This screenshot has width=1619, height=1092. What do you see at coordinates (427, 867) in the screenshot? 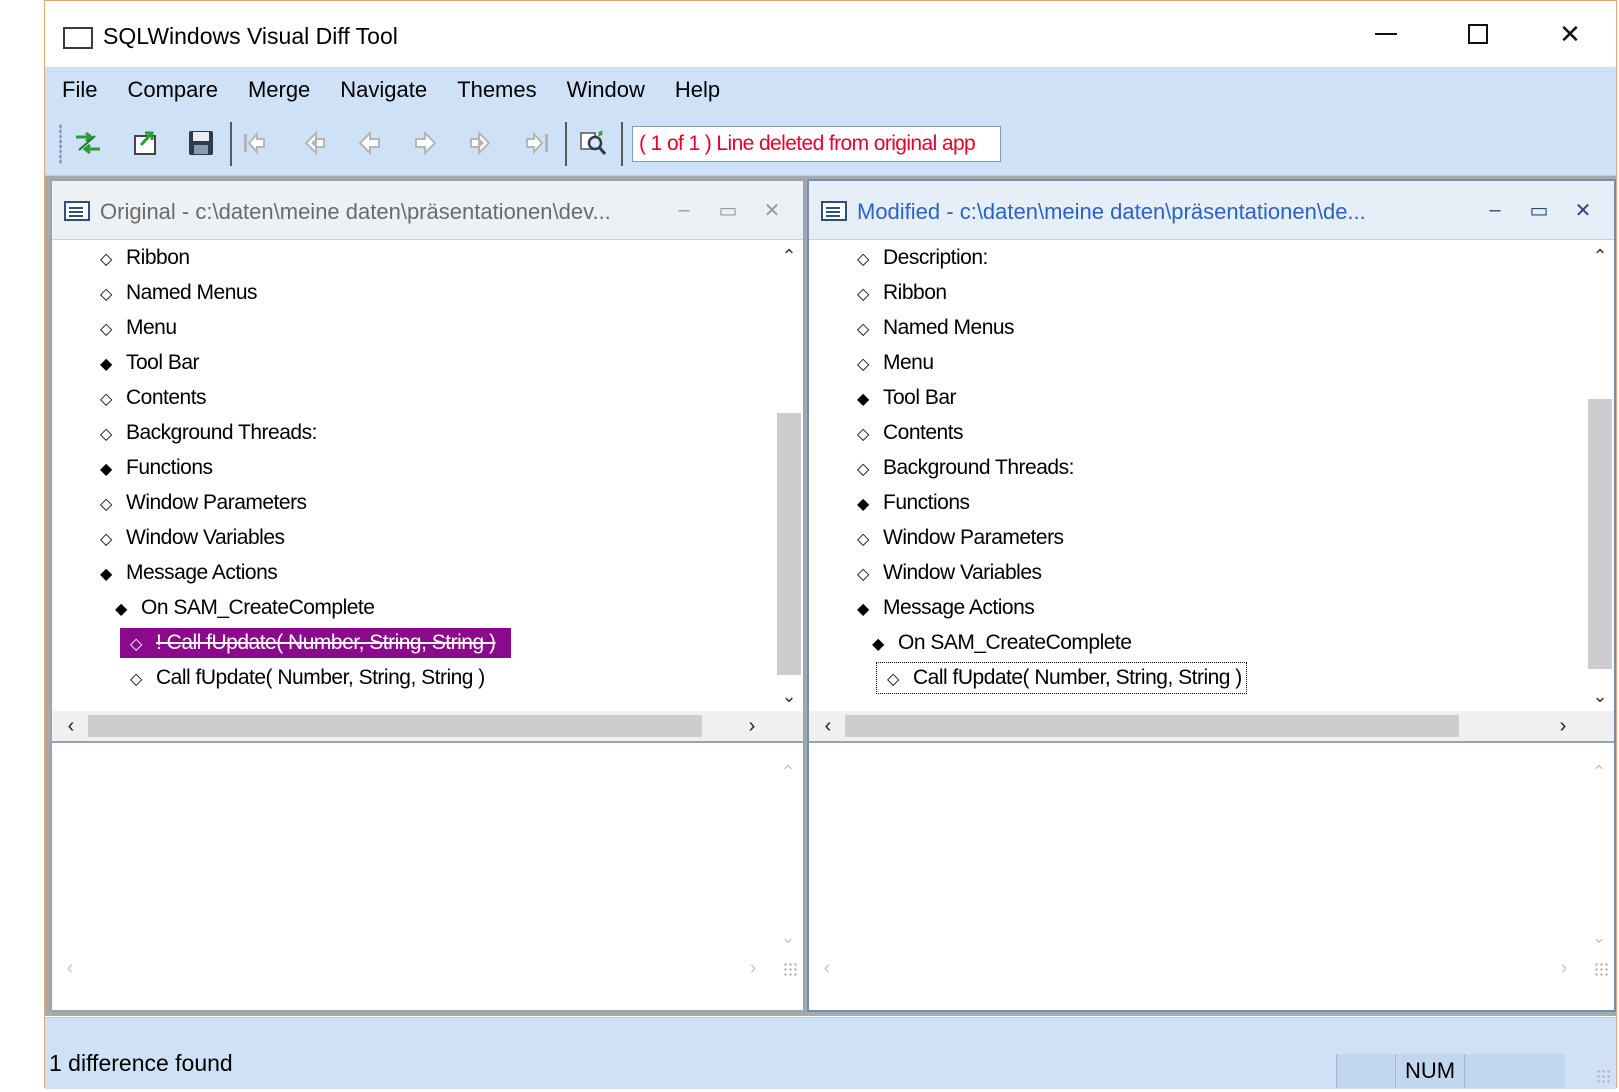
I see `original-detail-area: ⌃ ⌄ ‹ ›` at bounding box center [427, 867].